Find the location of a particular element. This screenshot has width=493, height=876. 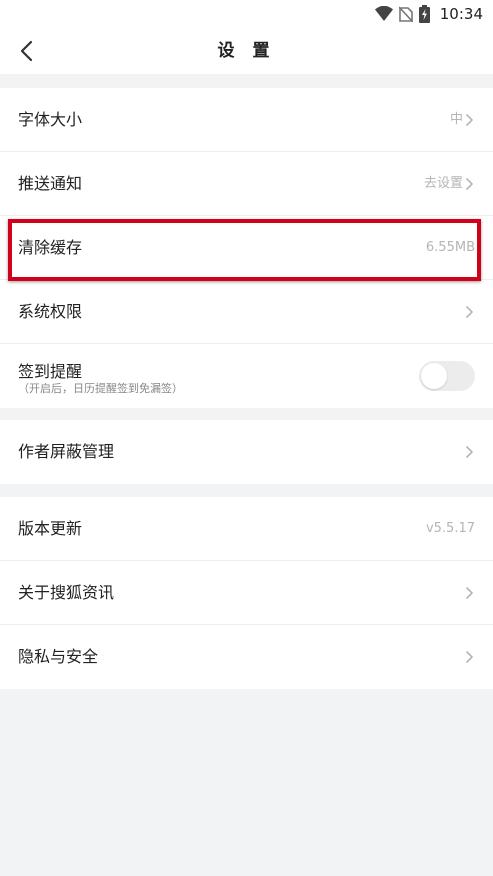

status-bar: 10:34 is located at coordinates (246, 14).